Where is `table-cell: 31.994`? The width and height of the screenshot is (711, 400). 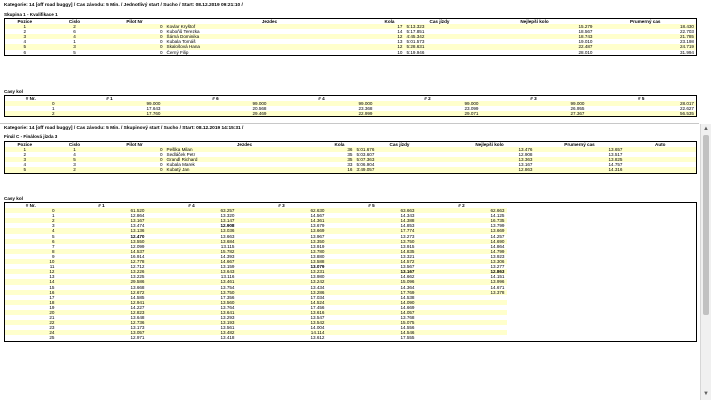 table-cell: 31.994 is located at coordinates (645, 52).